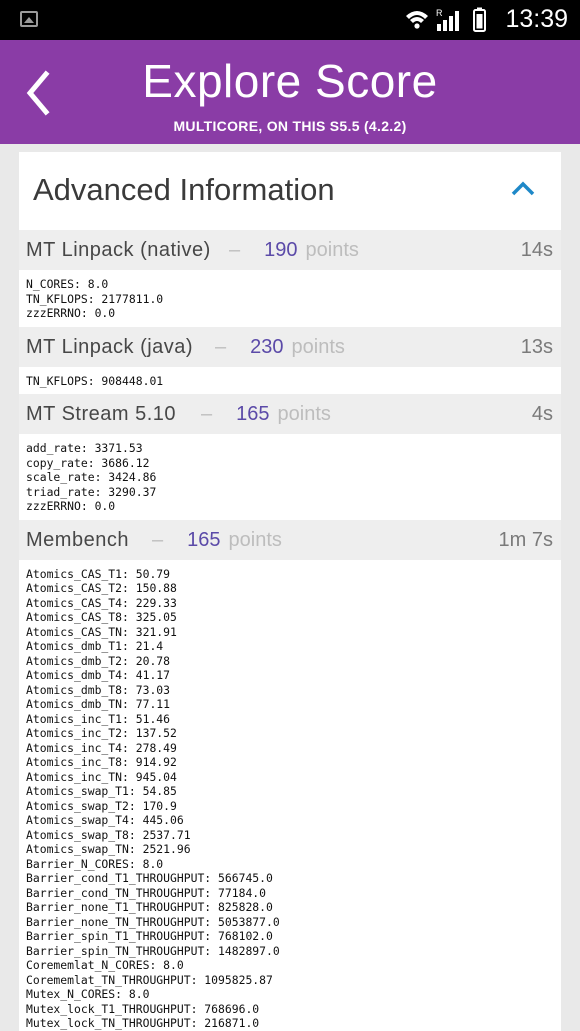 This screenshot has width=580, height=1031. I want to click on section-header: MT Linpack (native) – 190 points 14s, so click(290, 250).